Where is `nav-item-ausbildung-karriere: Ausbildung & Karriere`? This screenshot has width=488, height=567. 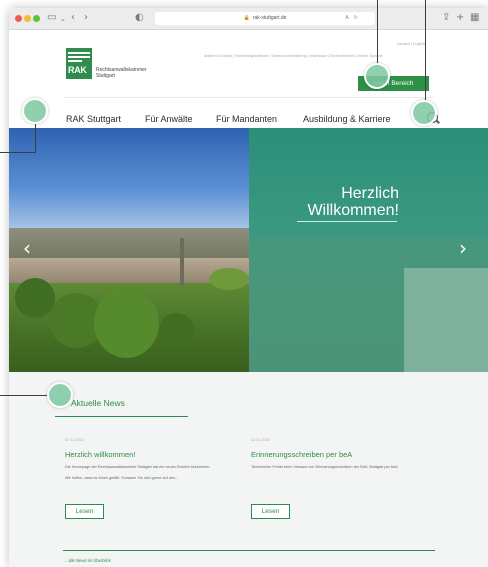
nav-item-ausbildung-karriere: Ausbildung & Karriere is located at coordinates (347, 119).